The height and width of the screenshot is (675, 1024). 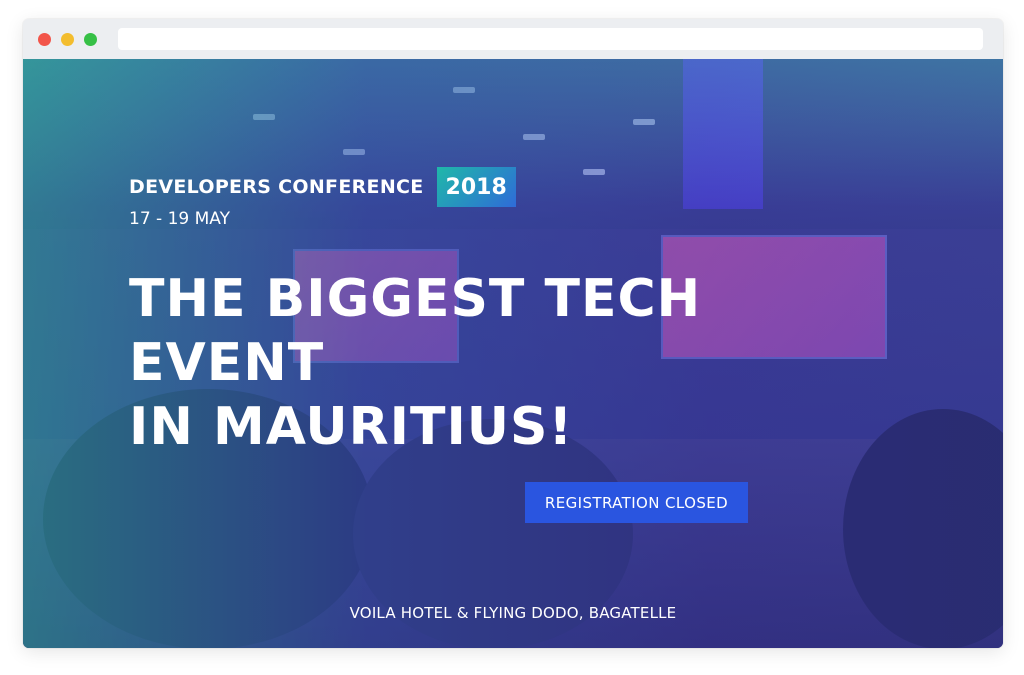 I want to click on window-close-icon, so click(x=44, y=39).